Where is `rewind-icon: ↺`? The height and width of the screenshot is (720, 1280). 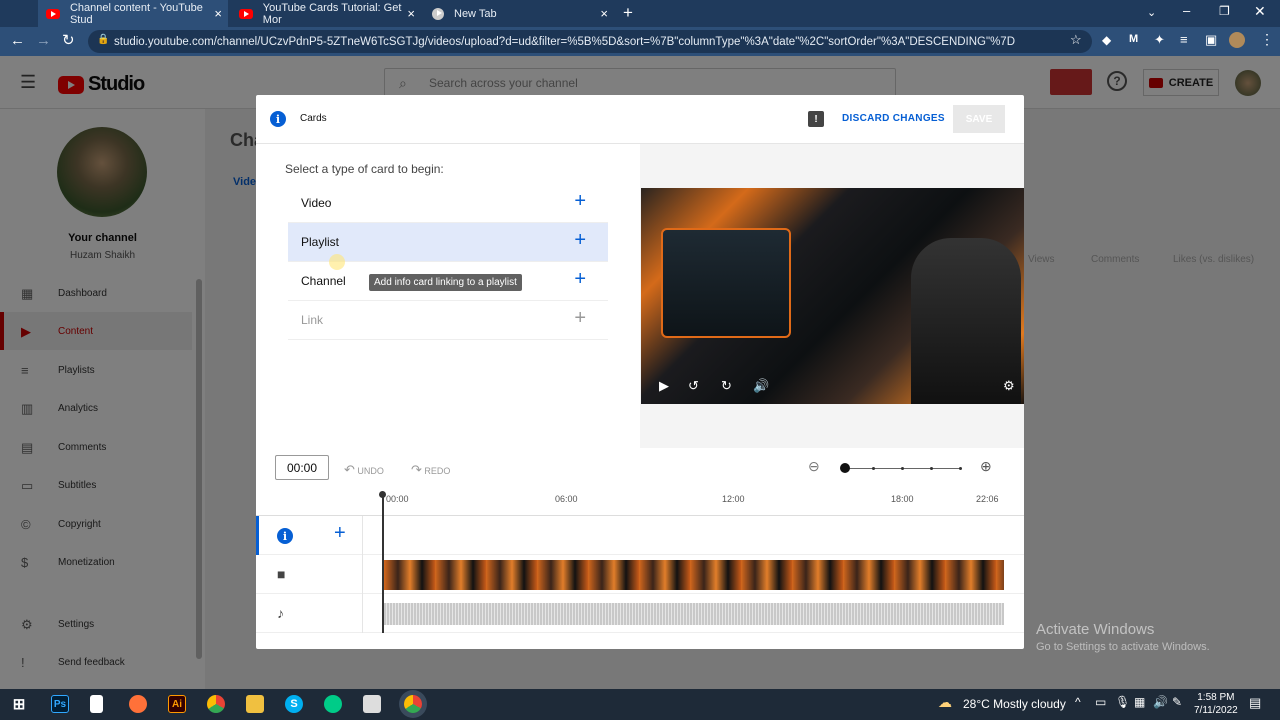
rewind-icon: ↺ is located at coordinates (693, 386).